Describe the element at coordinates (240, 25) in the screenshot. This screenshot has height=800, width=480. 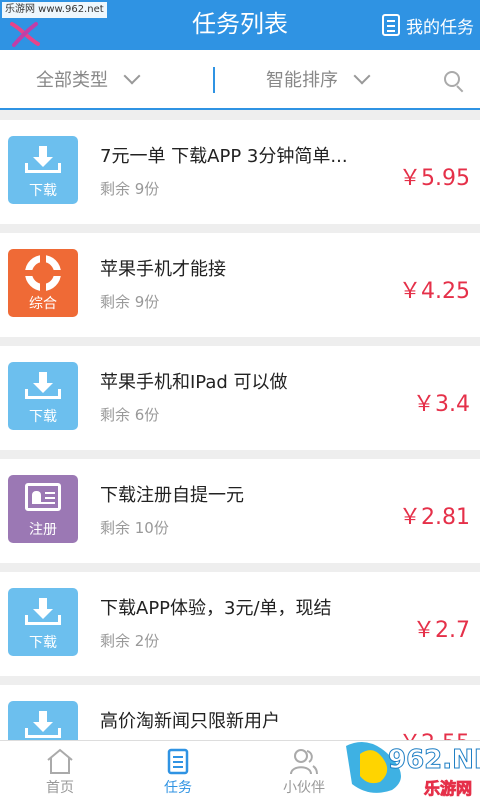
I see `app-header: 乐游网 www.962.net 任务列表 我的任务` at that location.